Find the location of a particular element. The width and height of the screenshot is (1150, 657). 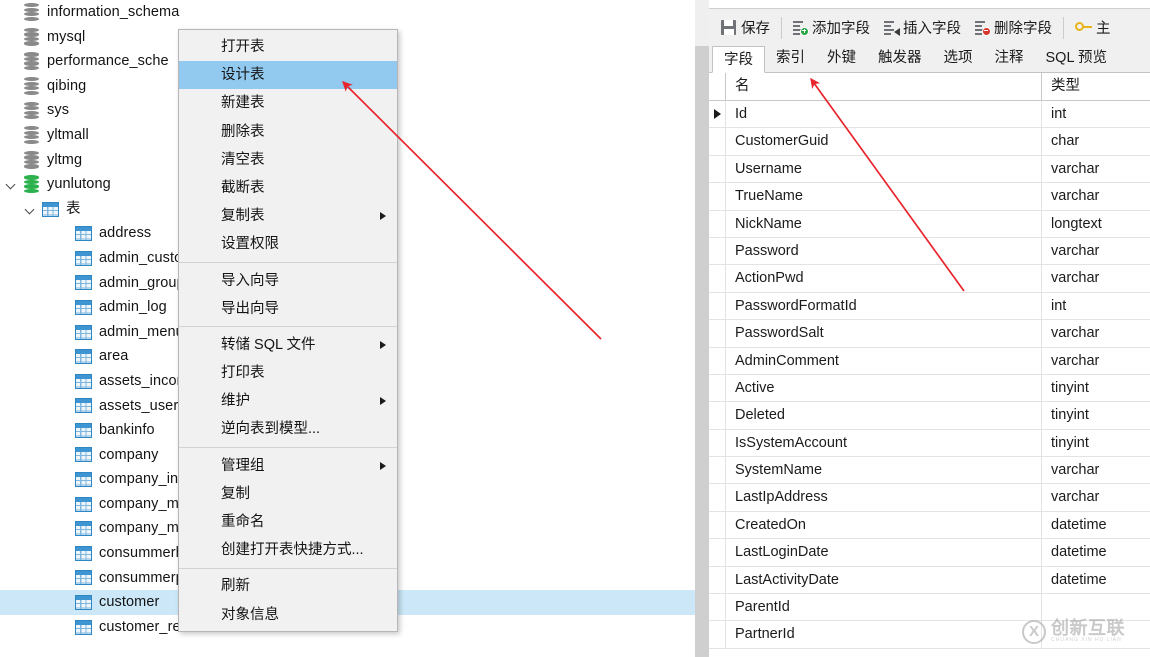

table-row: NickName longtext is located at coordinates (929, 224).